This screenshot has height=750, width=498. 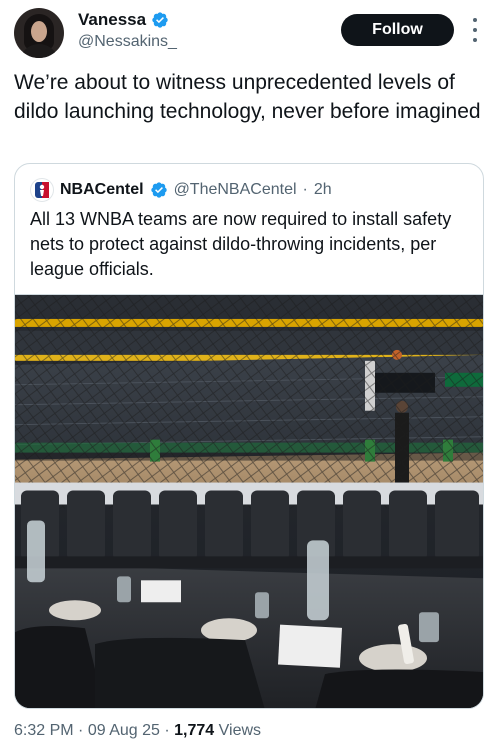 I want to click on author-handle: @Nessakins_, so click(x=127, y=42).